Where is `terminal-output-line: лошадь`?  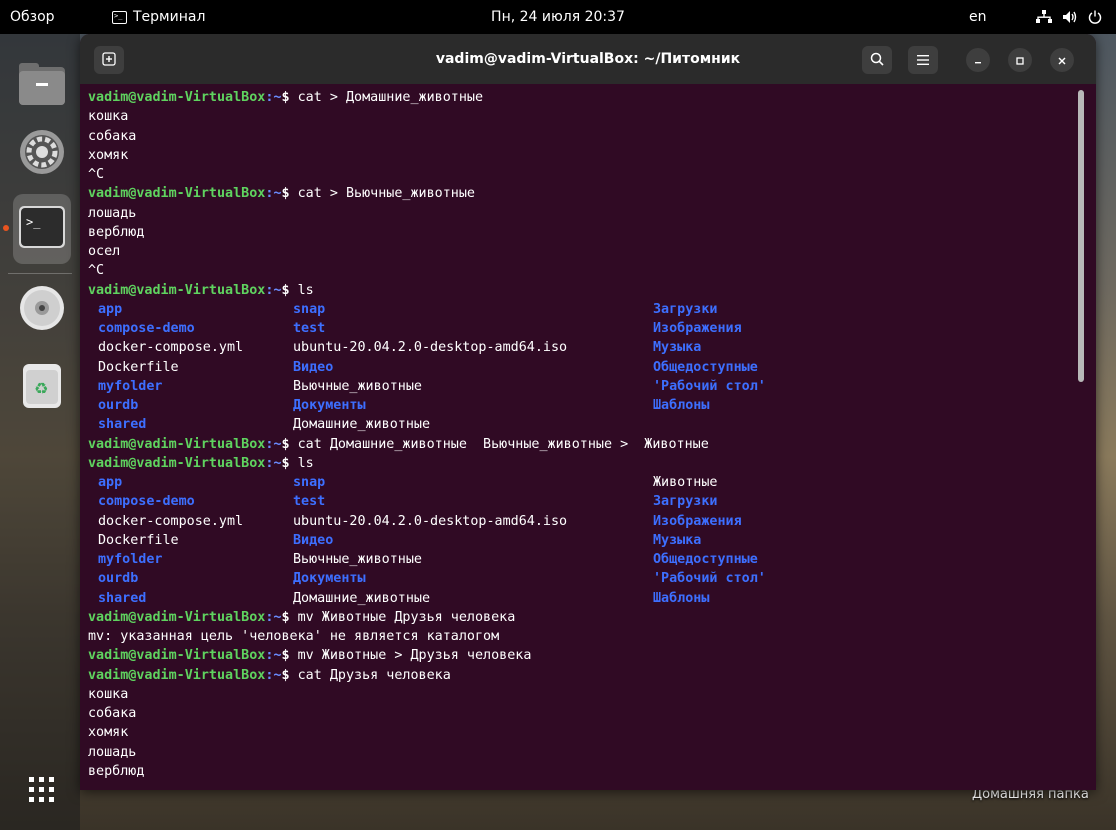
terminal-output-line: лошадь is located at coordinates (112, 213).